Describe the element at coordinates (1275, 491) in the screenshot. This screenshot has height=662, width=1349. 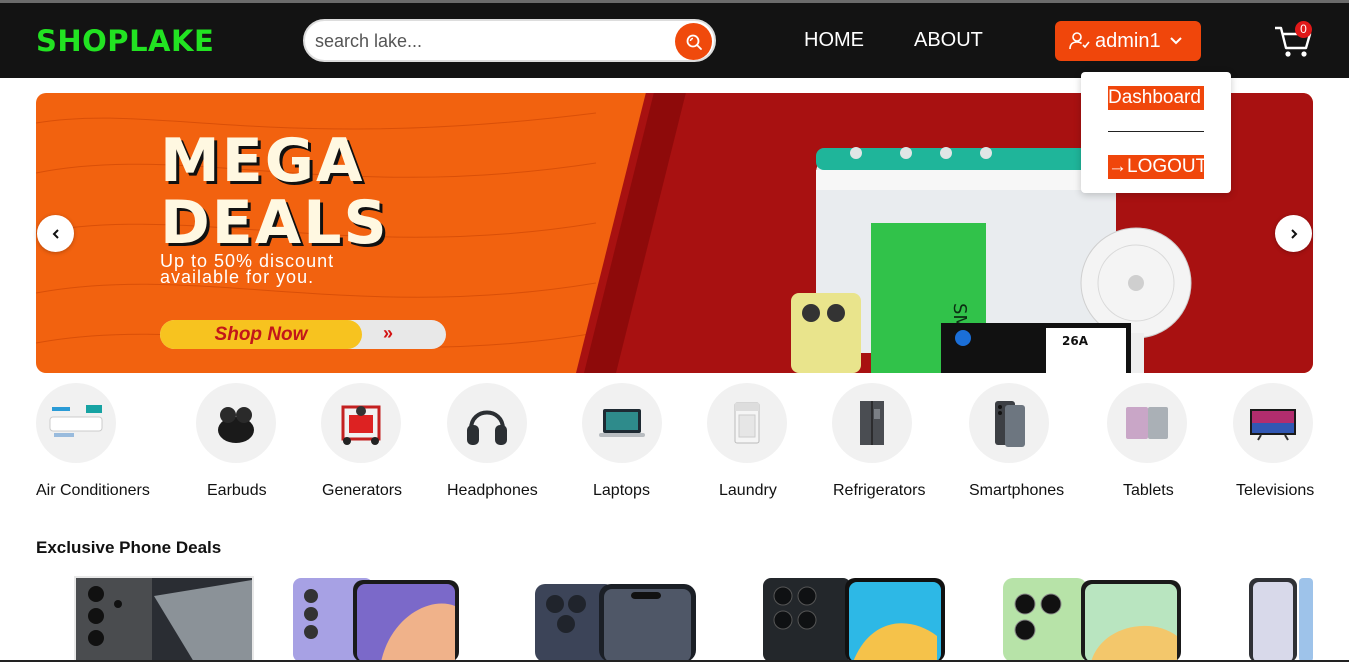
I see `category-label: Televisions` at that location.